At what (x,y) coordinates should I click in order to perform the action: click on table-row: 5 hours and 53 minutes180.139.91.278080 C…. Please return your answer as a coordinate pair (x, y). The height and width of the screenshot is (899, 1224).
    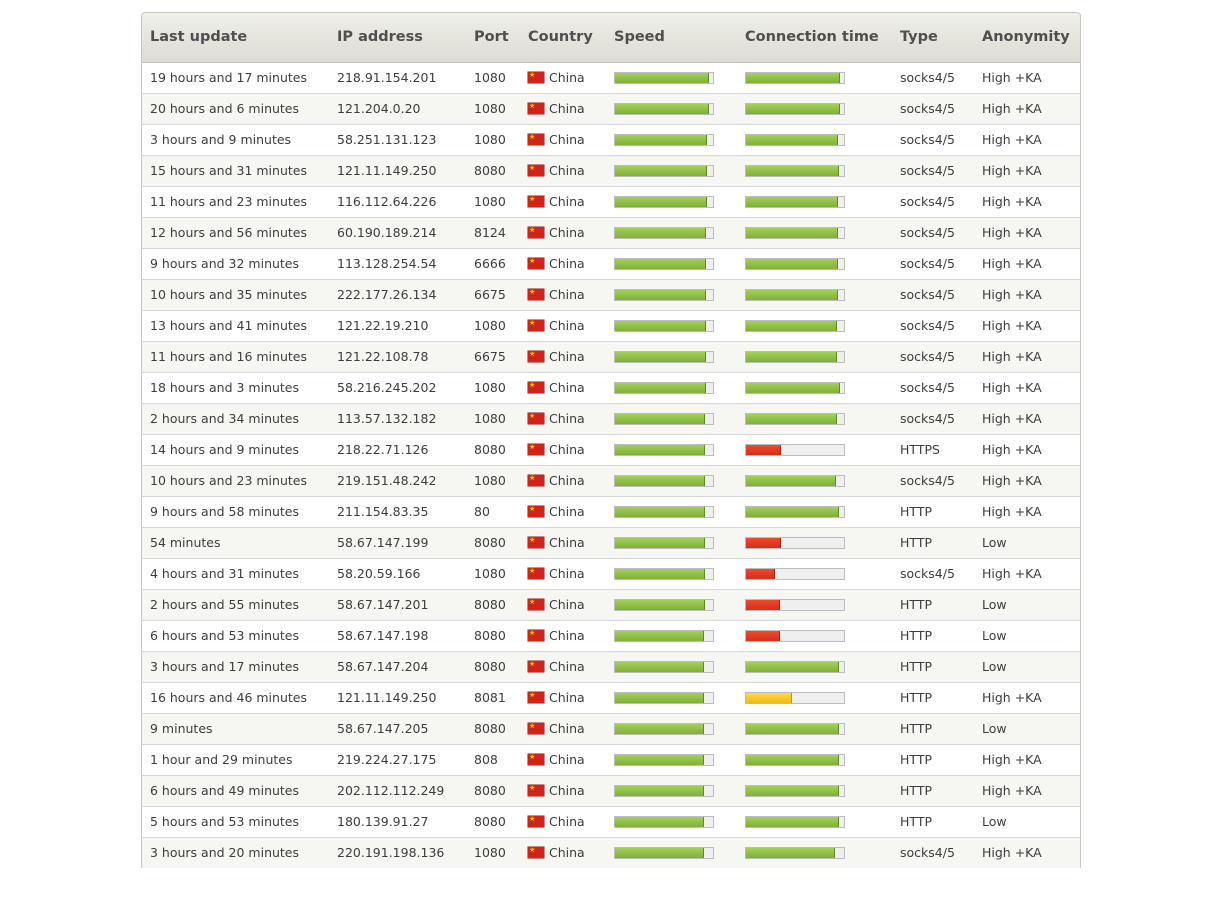
    Looking at the image, I should click on (611, 821).